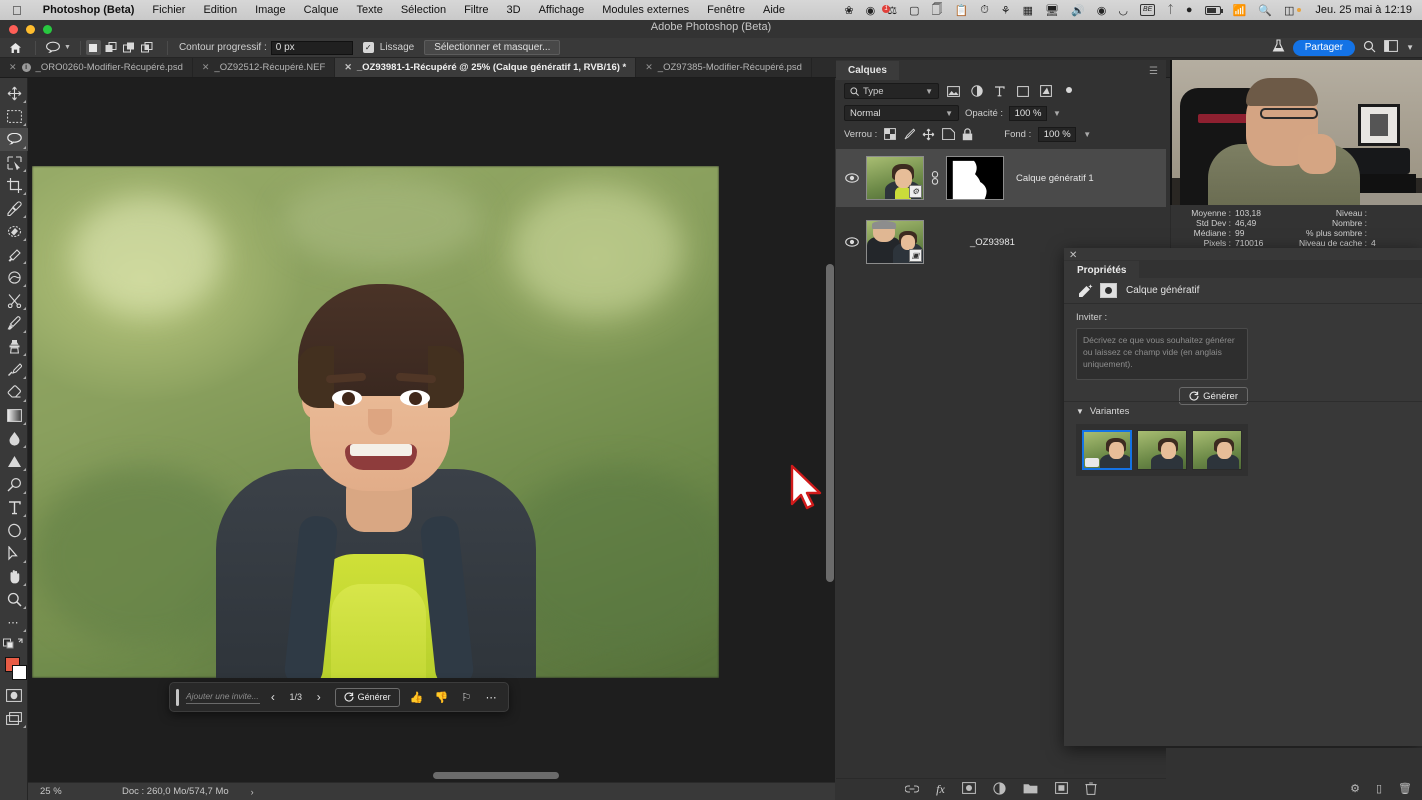 The width and height of the screenshot is (1422, 800). What do you see at coordinates (774, 10) in the screenshot?
I see `menu-aide: Aide` at bounding box center [774, 10].